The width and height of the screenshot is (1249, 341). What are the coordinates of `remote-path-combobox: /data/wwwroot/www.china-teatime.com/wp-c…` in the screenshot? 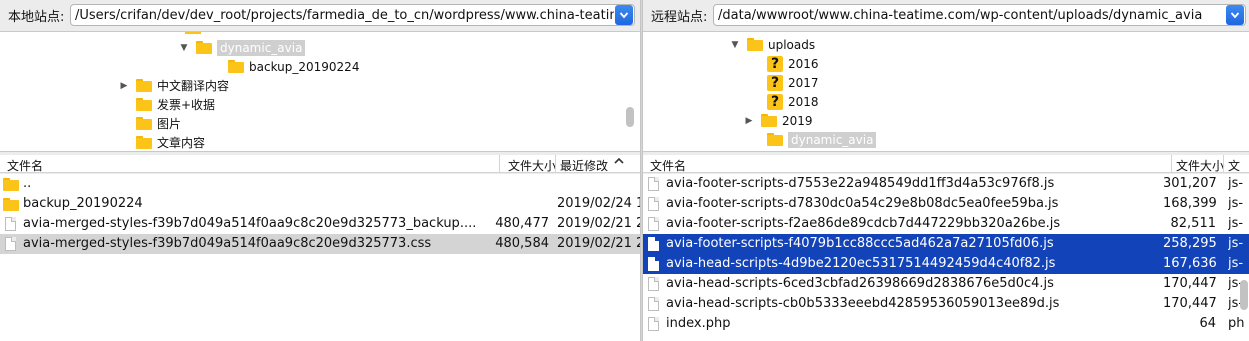 It's located at (979, 15).